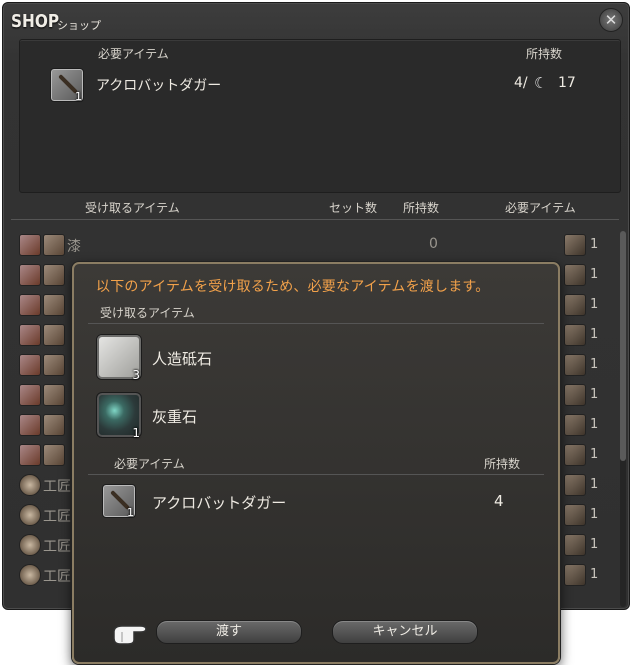 The width and height of the screenshot is (633, 665). What do you see at coordinates (308, 244) in the screenshot?
I see `list-item: 漆 0 1` at bounding box center [308, 244].